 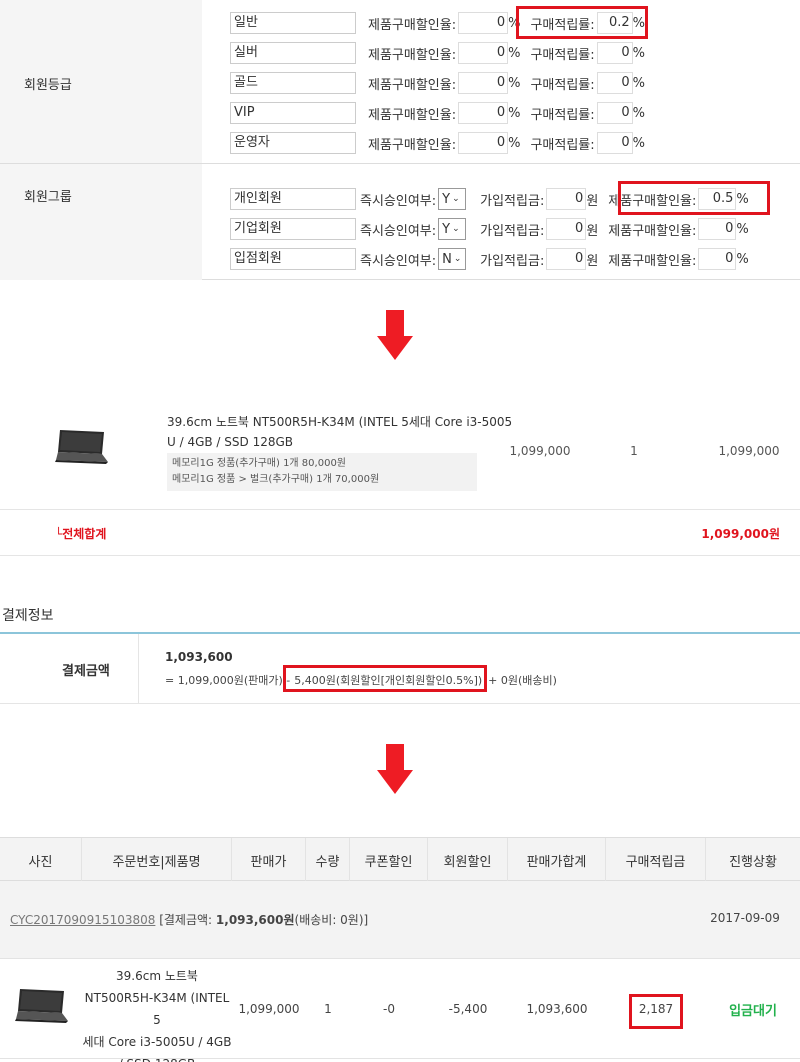 I want to click on grade-name-input: 일반, so click(x=293, y=23).